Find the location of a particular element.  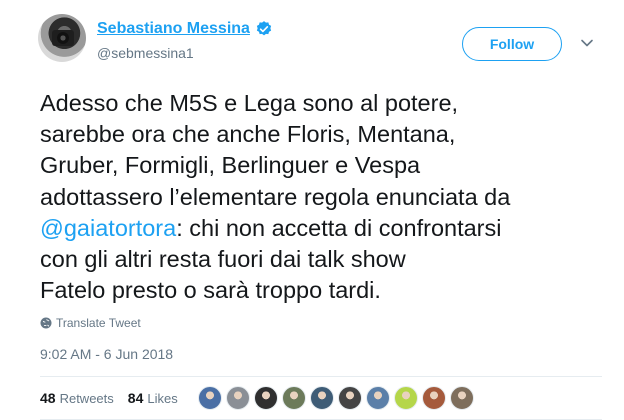

likes-stat: 84 Likes is located at coordinates (153, 398).